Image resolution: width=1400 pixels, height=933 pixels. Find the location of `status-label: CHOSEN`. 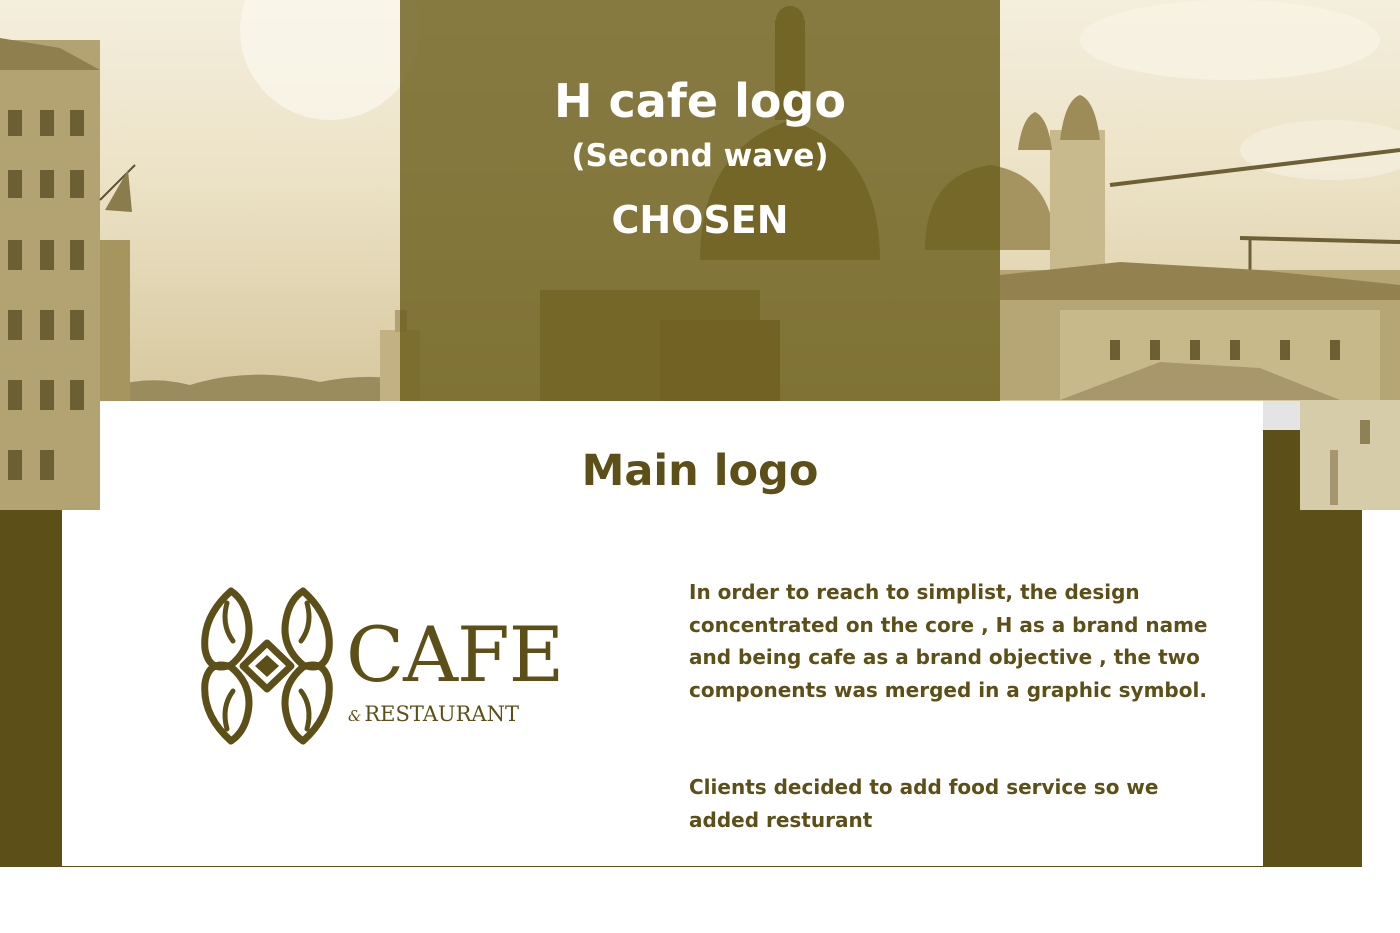

status-label: CHOSEN is located at coordinates (700, 220).